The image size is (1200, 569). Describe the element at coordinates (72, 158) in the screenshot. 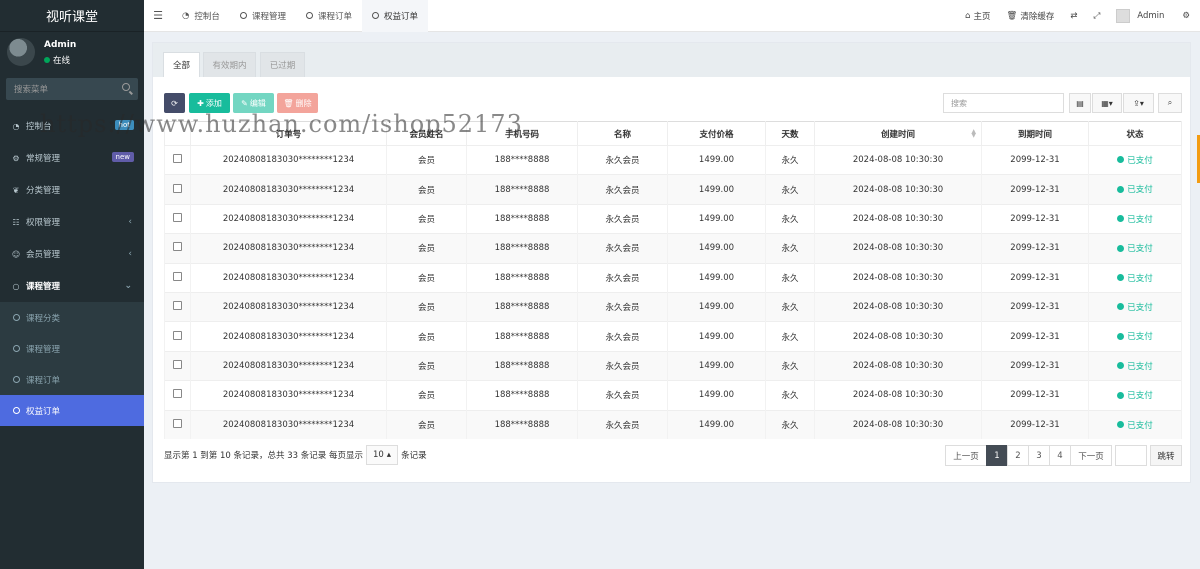

I see `sidebar-item-general: ⚙ 常规管理 new` at that location.